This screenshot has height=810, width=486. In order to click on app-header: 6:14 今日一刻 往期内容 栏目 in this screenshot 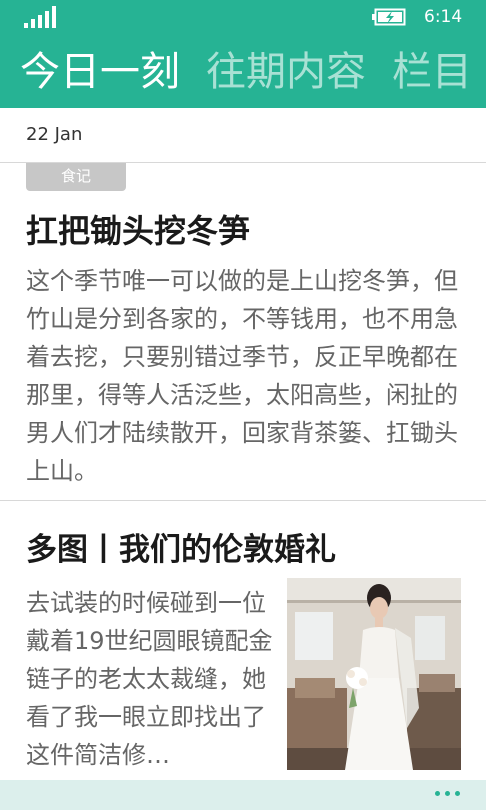, I will do `click(243, 54)`.